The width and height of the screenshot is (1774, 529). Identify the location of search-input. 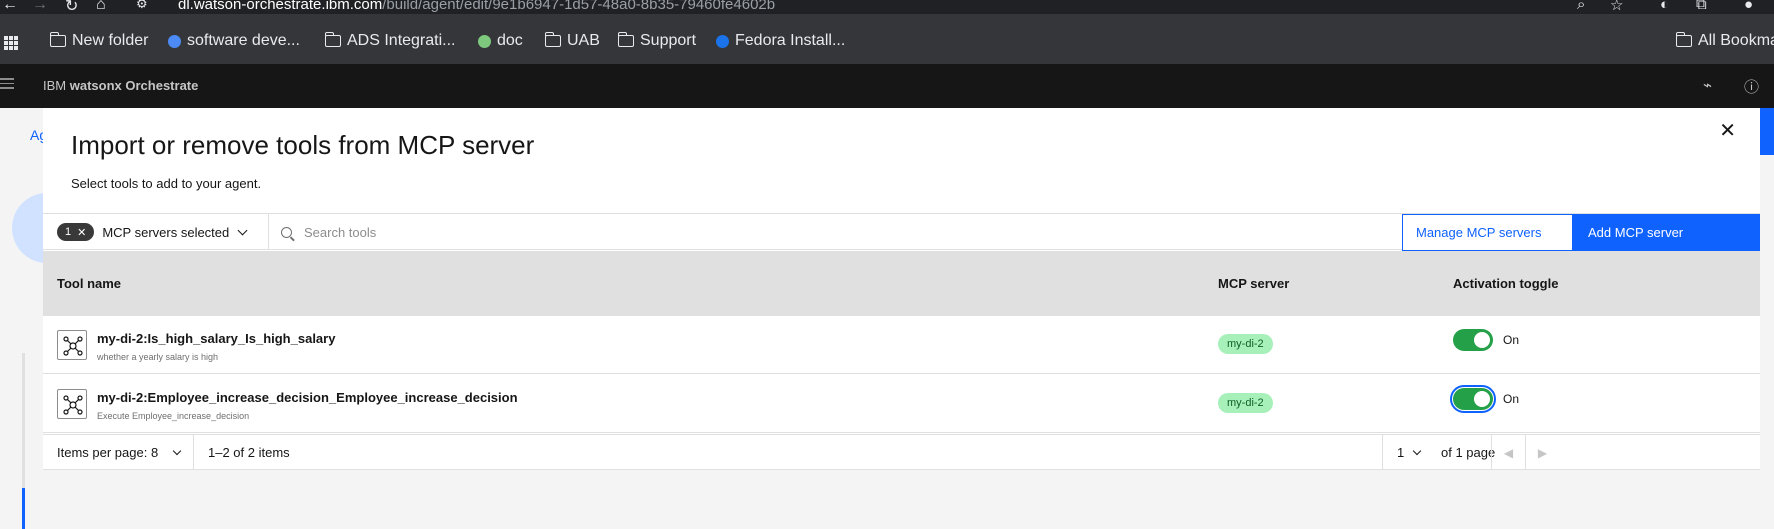
(754, 232).